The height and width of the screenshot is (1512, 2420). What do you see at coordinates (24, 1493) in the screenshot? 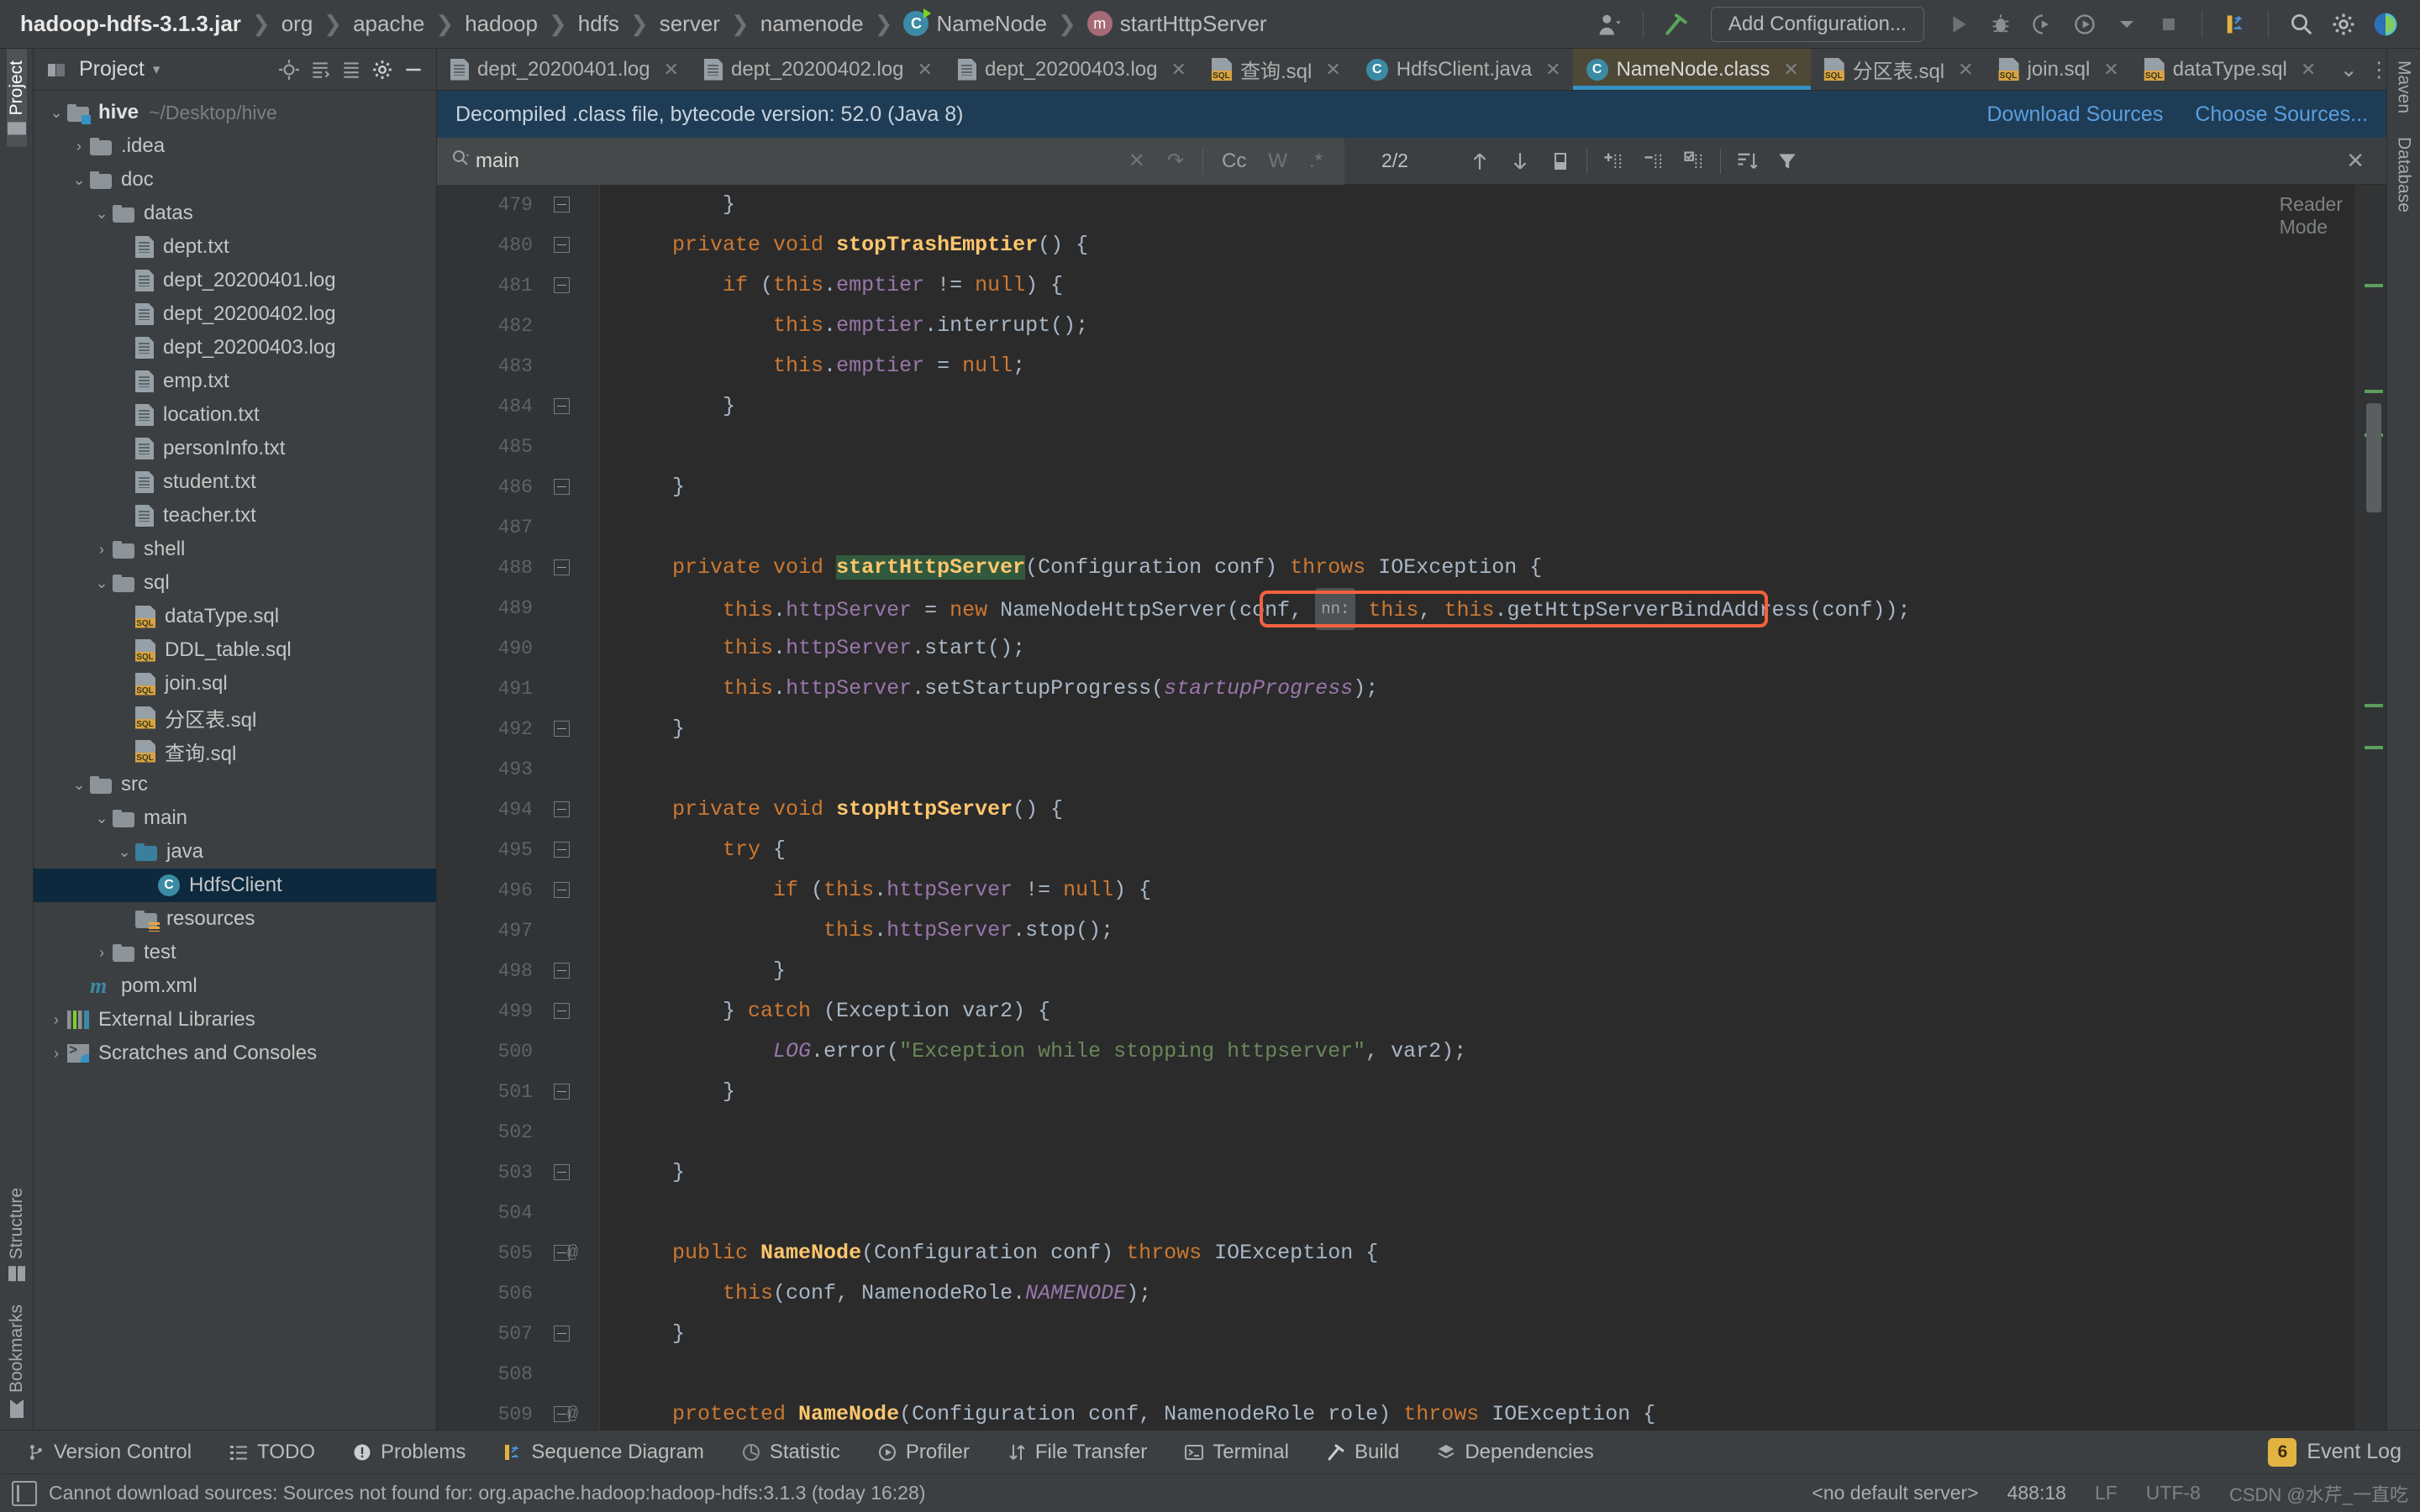
I see `message-icon` at bounding box center [24, 1493].